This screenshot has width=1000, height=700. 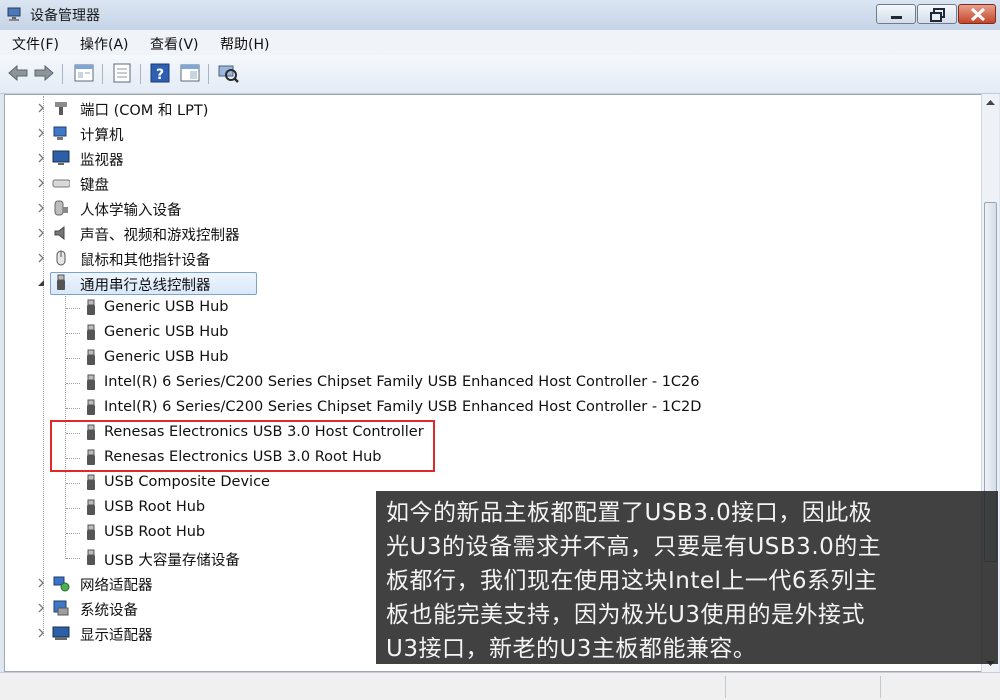 I want to click on port-icon, so click(x=61, y=108).